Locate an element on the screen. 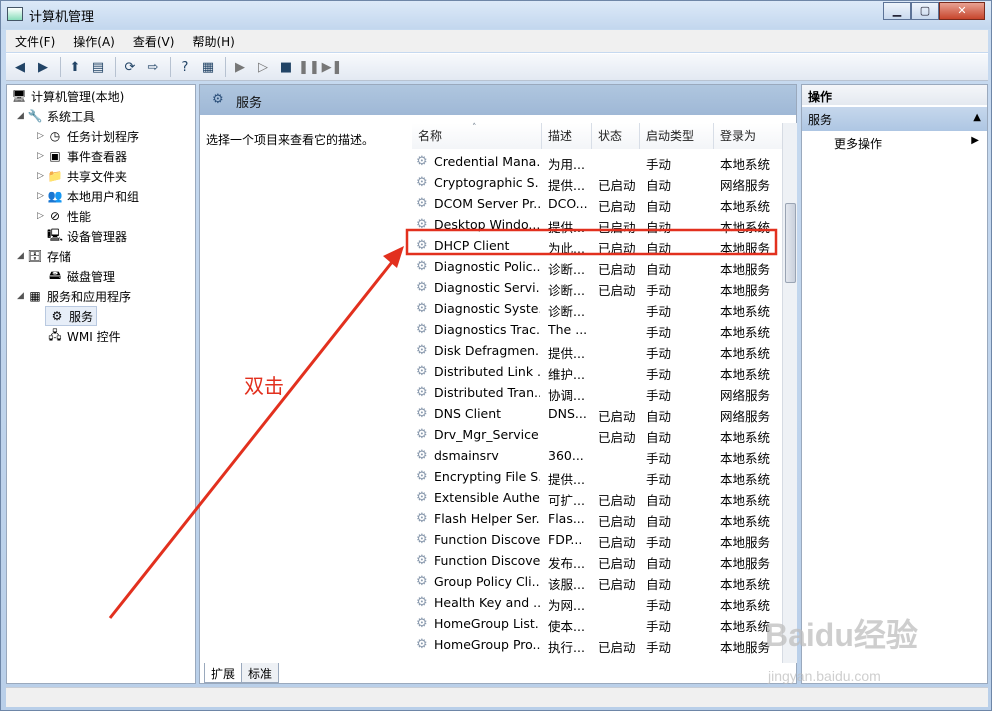  pause-service-icon: ❚❚ is located at coordinates (309, 67).